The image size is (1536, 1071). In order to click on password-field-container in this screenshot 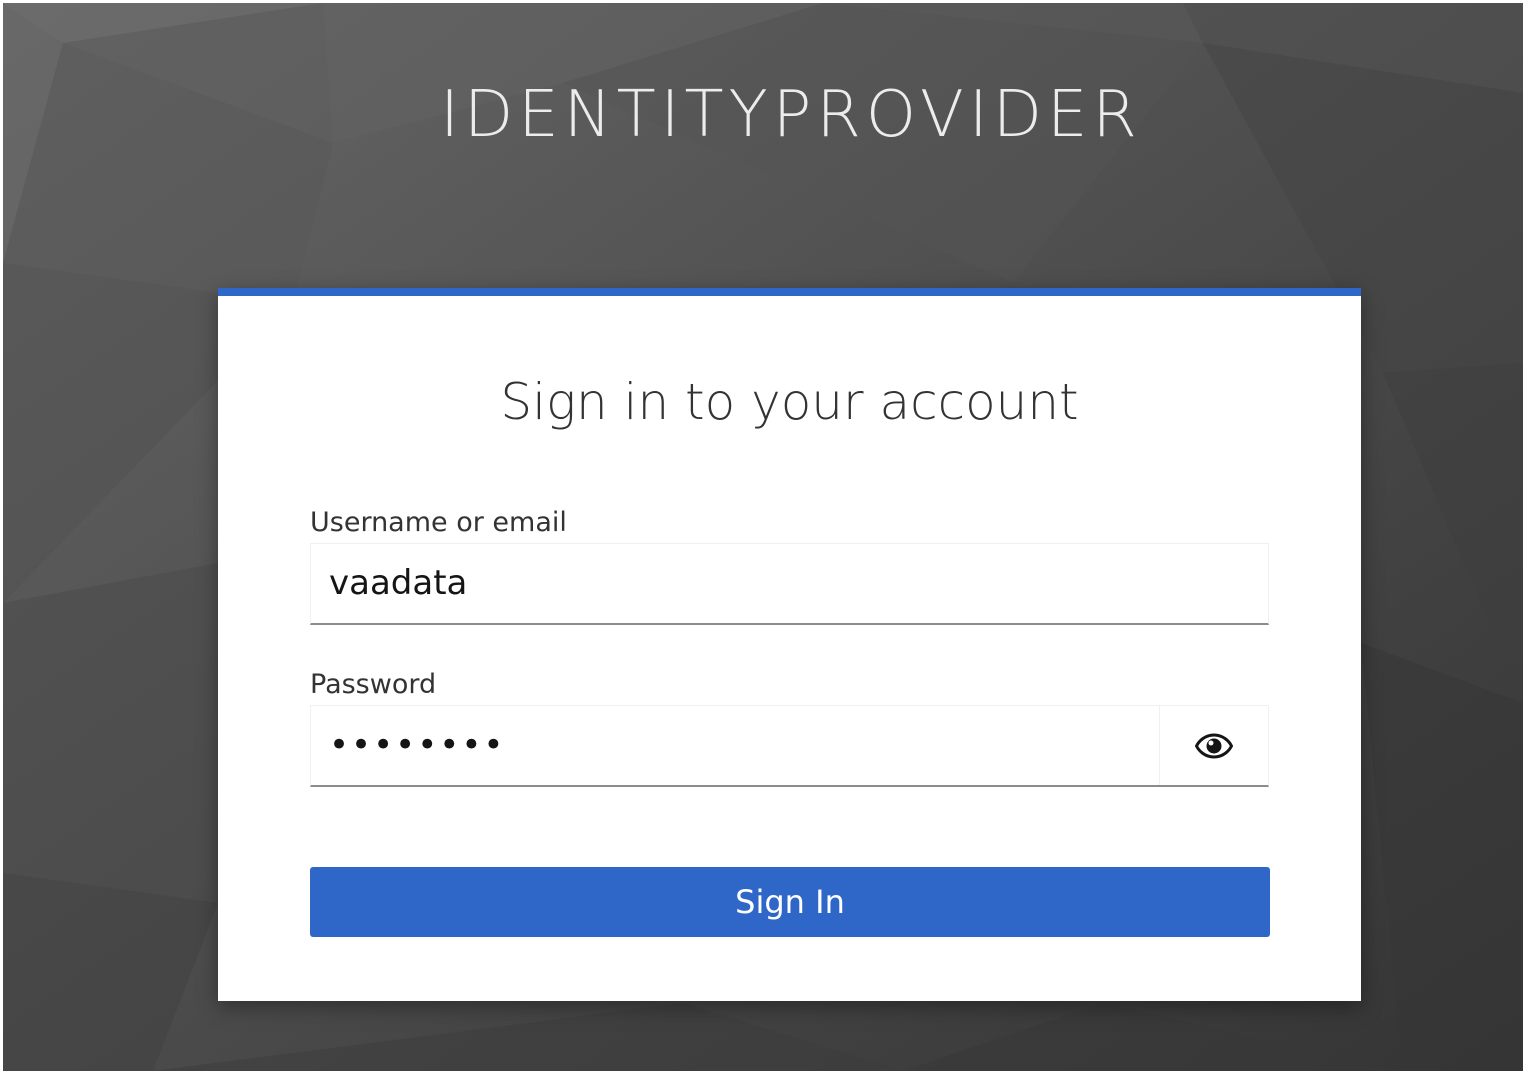, I will do `click(789, 746)`.